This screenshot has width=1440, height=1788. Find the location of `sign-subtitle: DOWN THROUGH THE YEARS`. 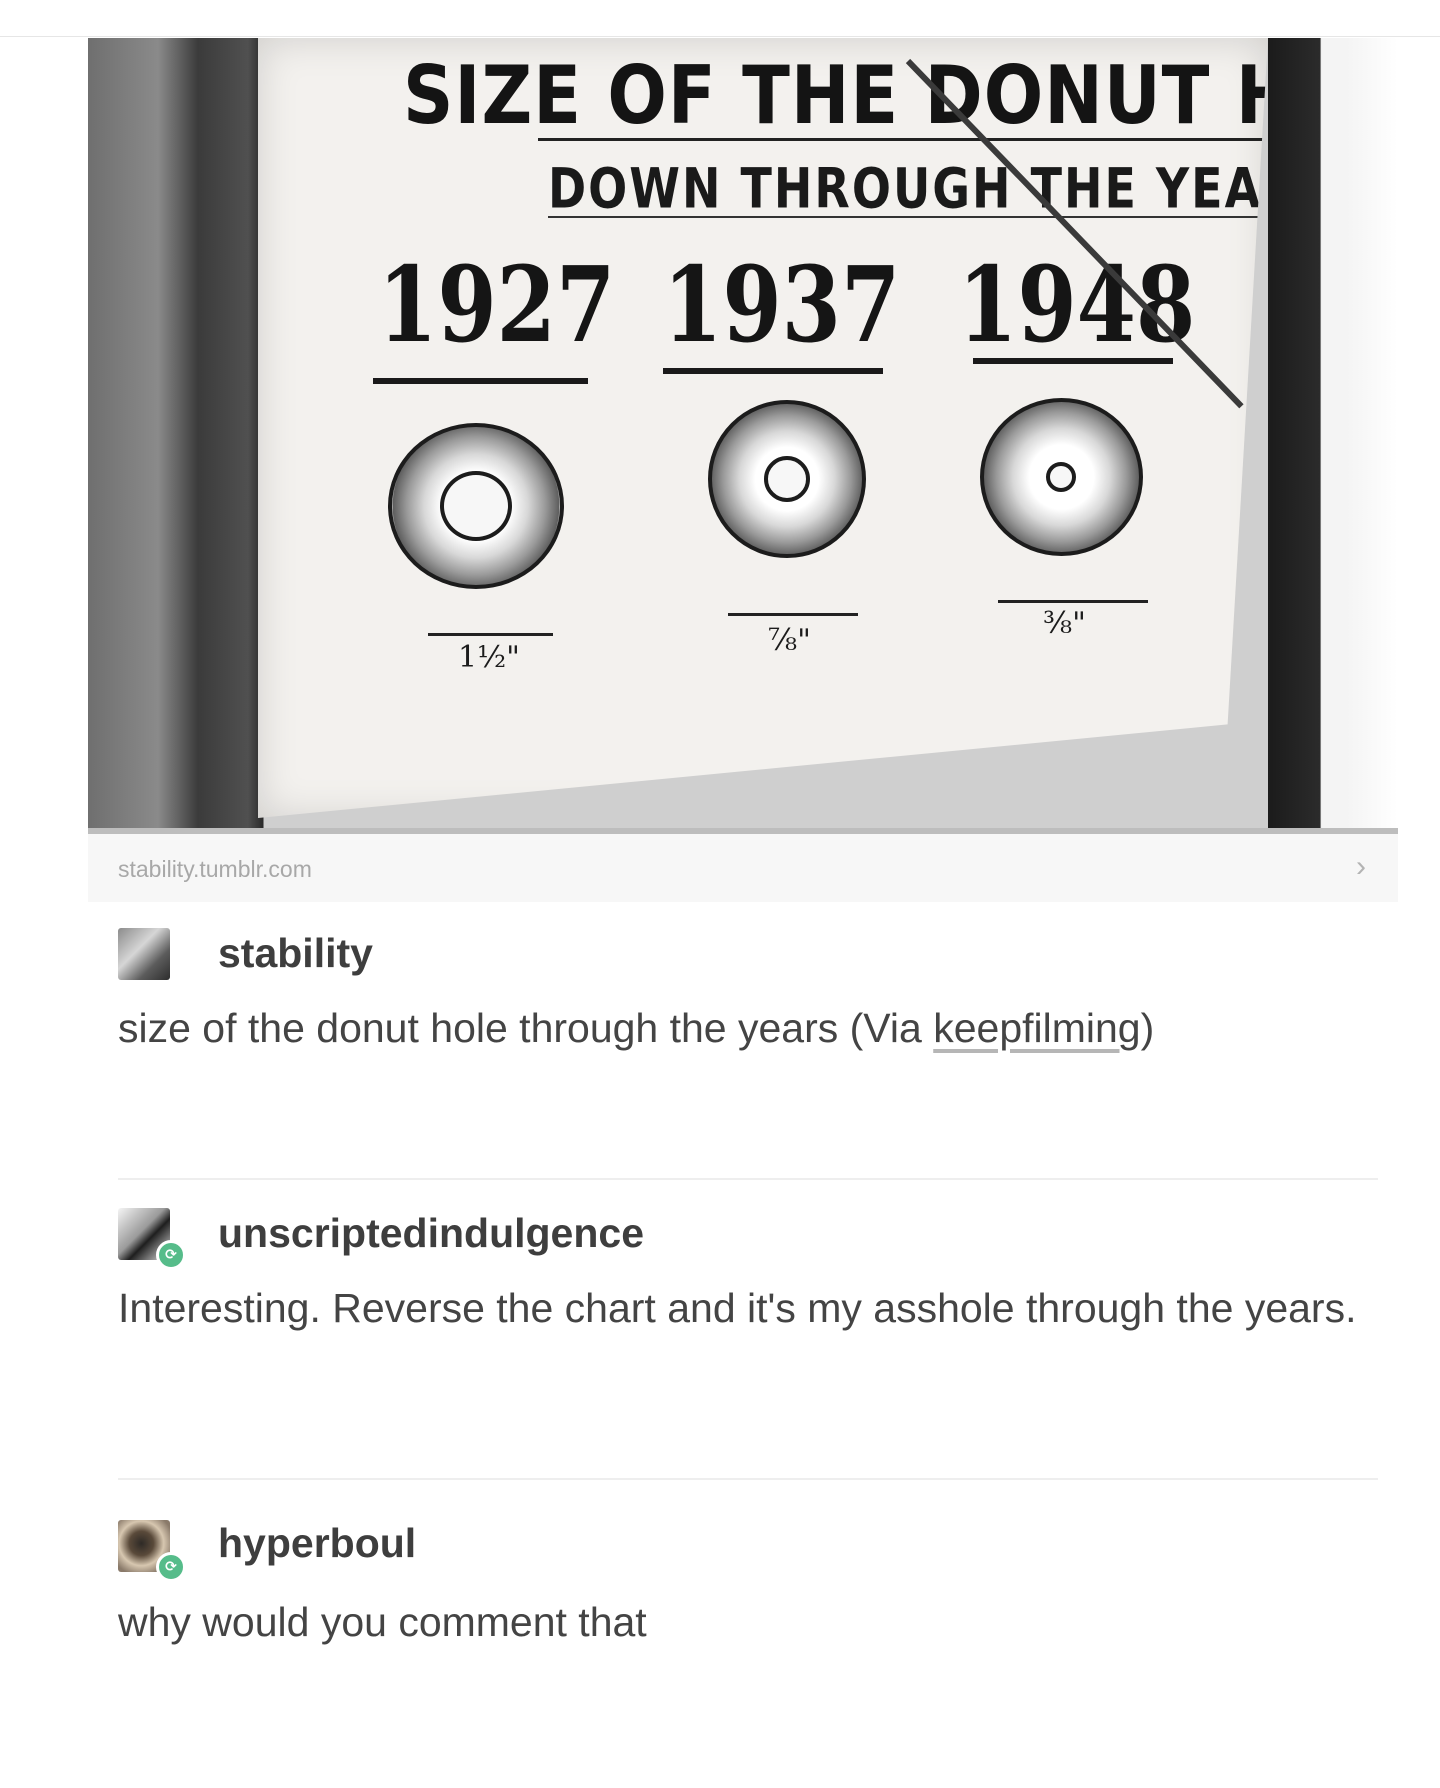

sign-subtitle: DOWN THROUGH THE YEARS is located at coordinates (941, 188).